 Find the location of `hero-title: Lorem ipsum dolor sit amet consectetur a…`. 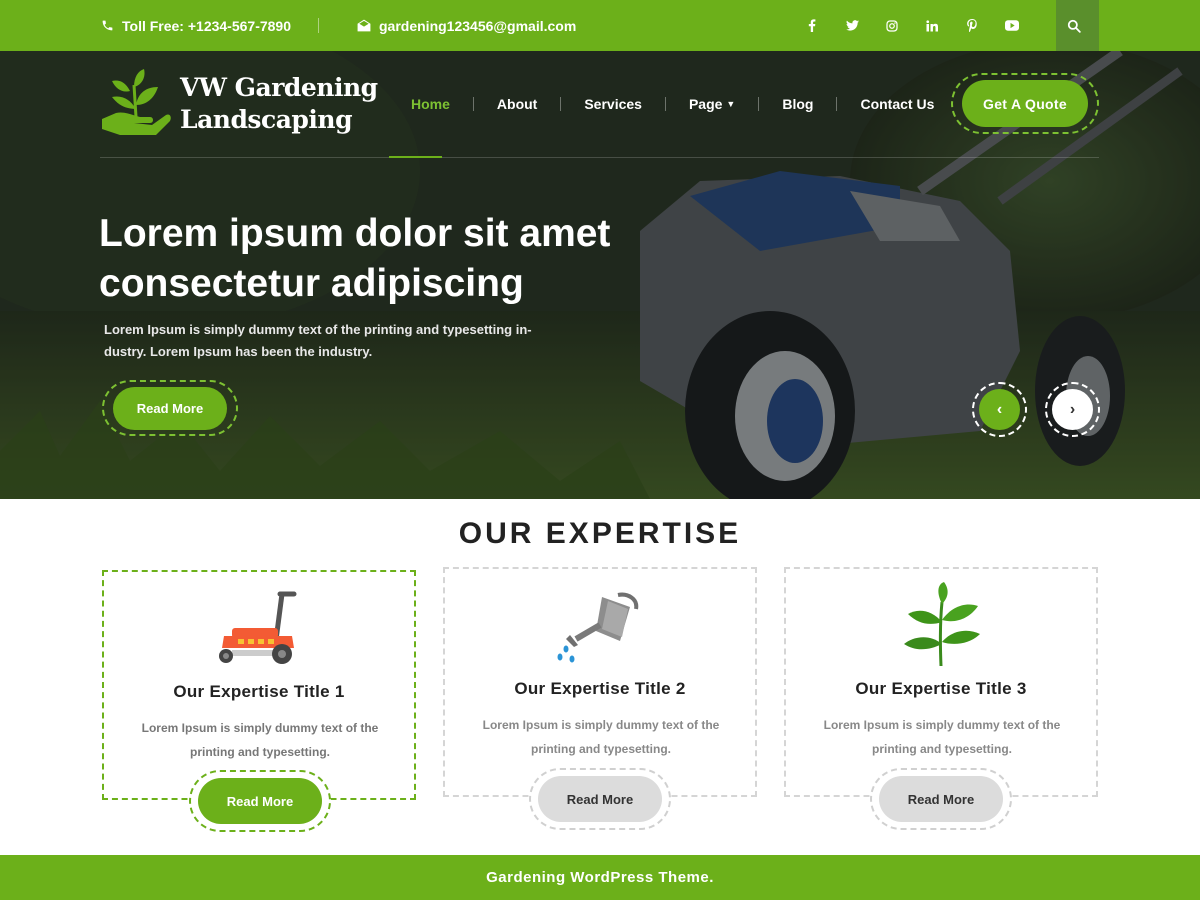

hero-title: Lorem ipsum dolor sit amet consectetur a… is located at coordinates (355, 258).